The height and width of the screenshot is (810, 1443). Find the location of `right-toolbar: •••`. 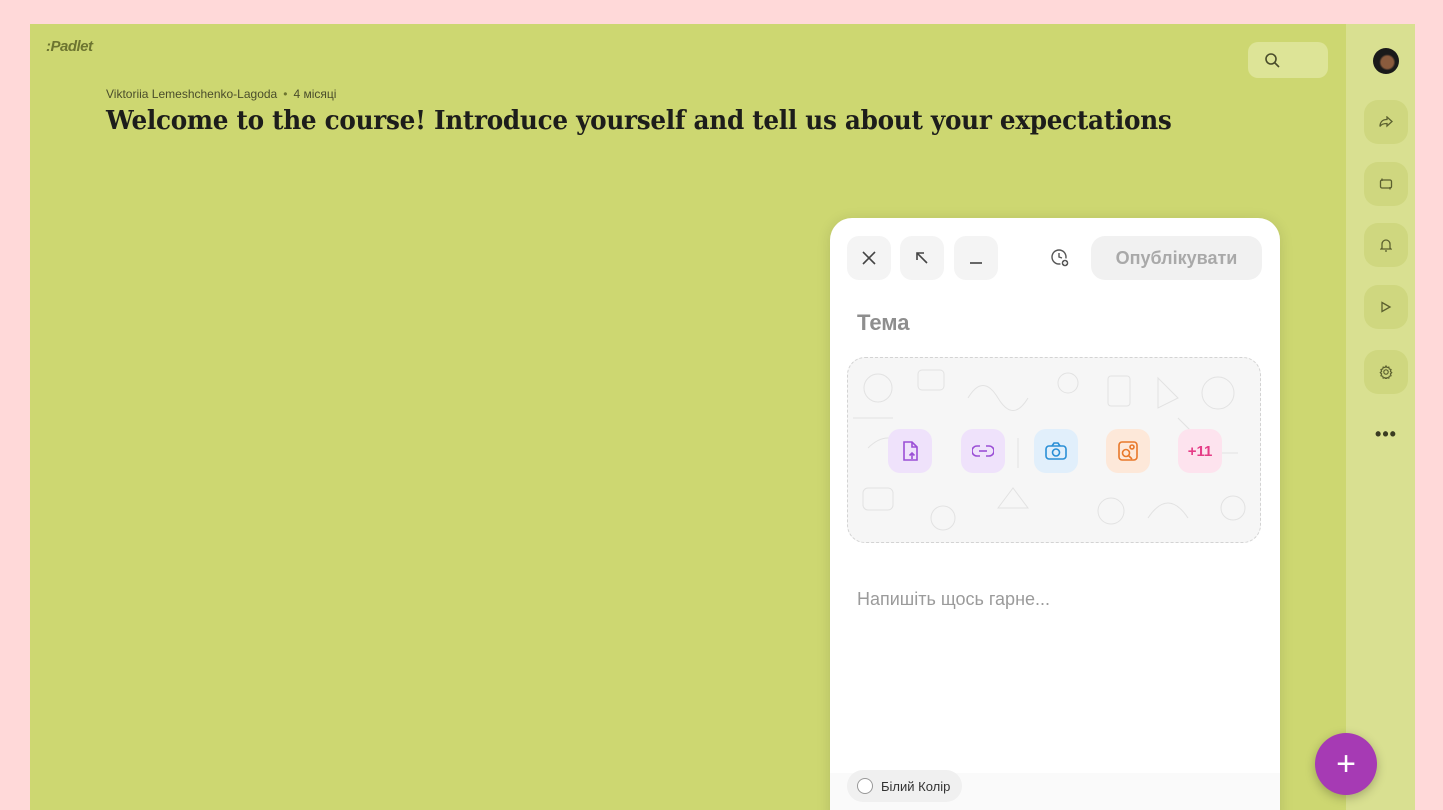

right-toolbar: ••• is located at coordinates (1380, 417).